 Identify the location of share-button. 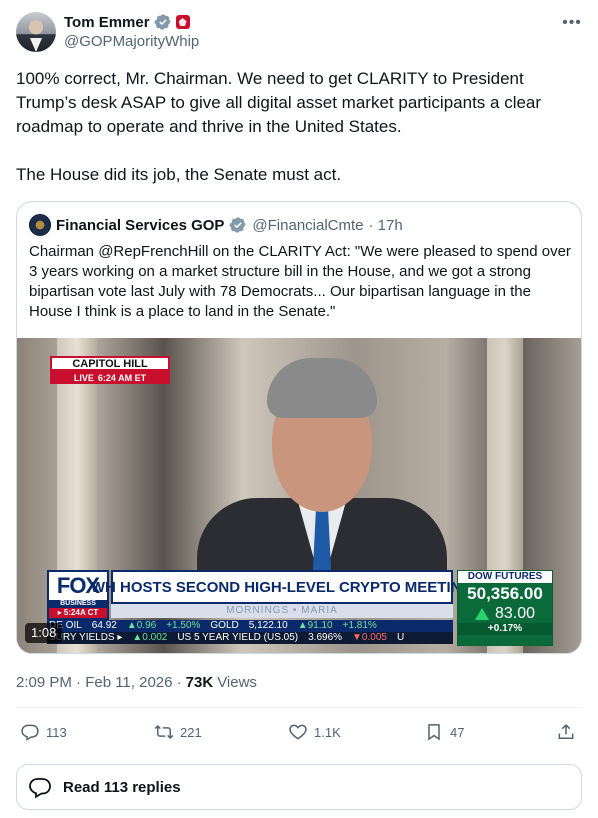
(566, 732).